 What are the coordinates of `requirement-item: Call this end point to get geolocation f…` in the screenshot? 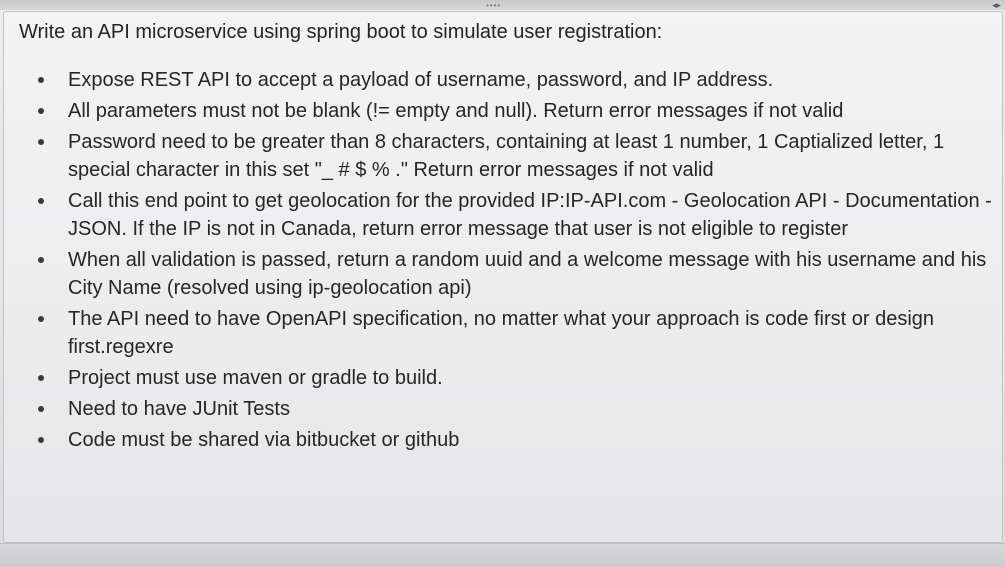 It's located at (513, 215).